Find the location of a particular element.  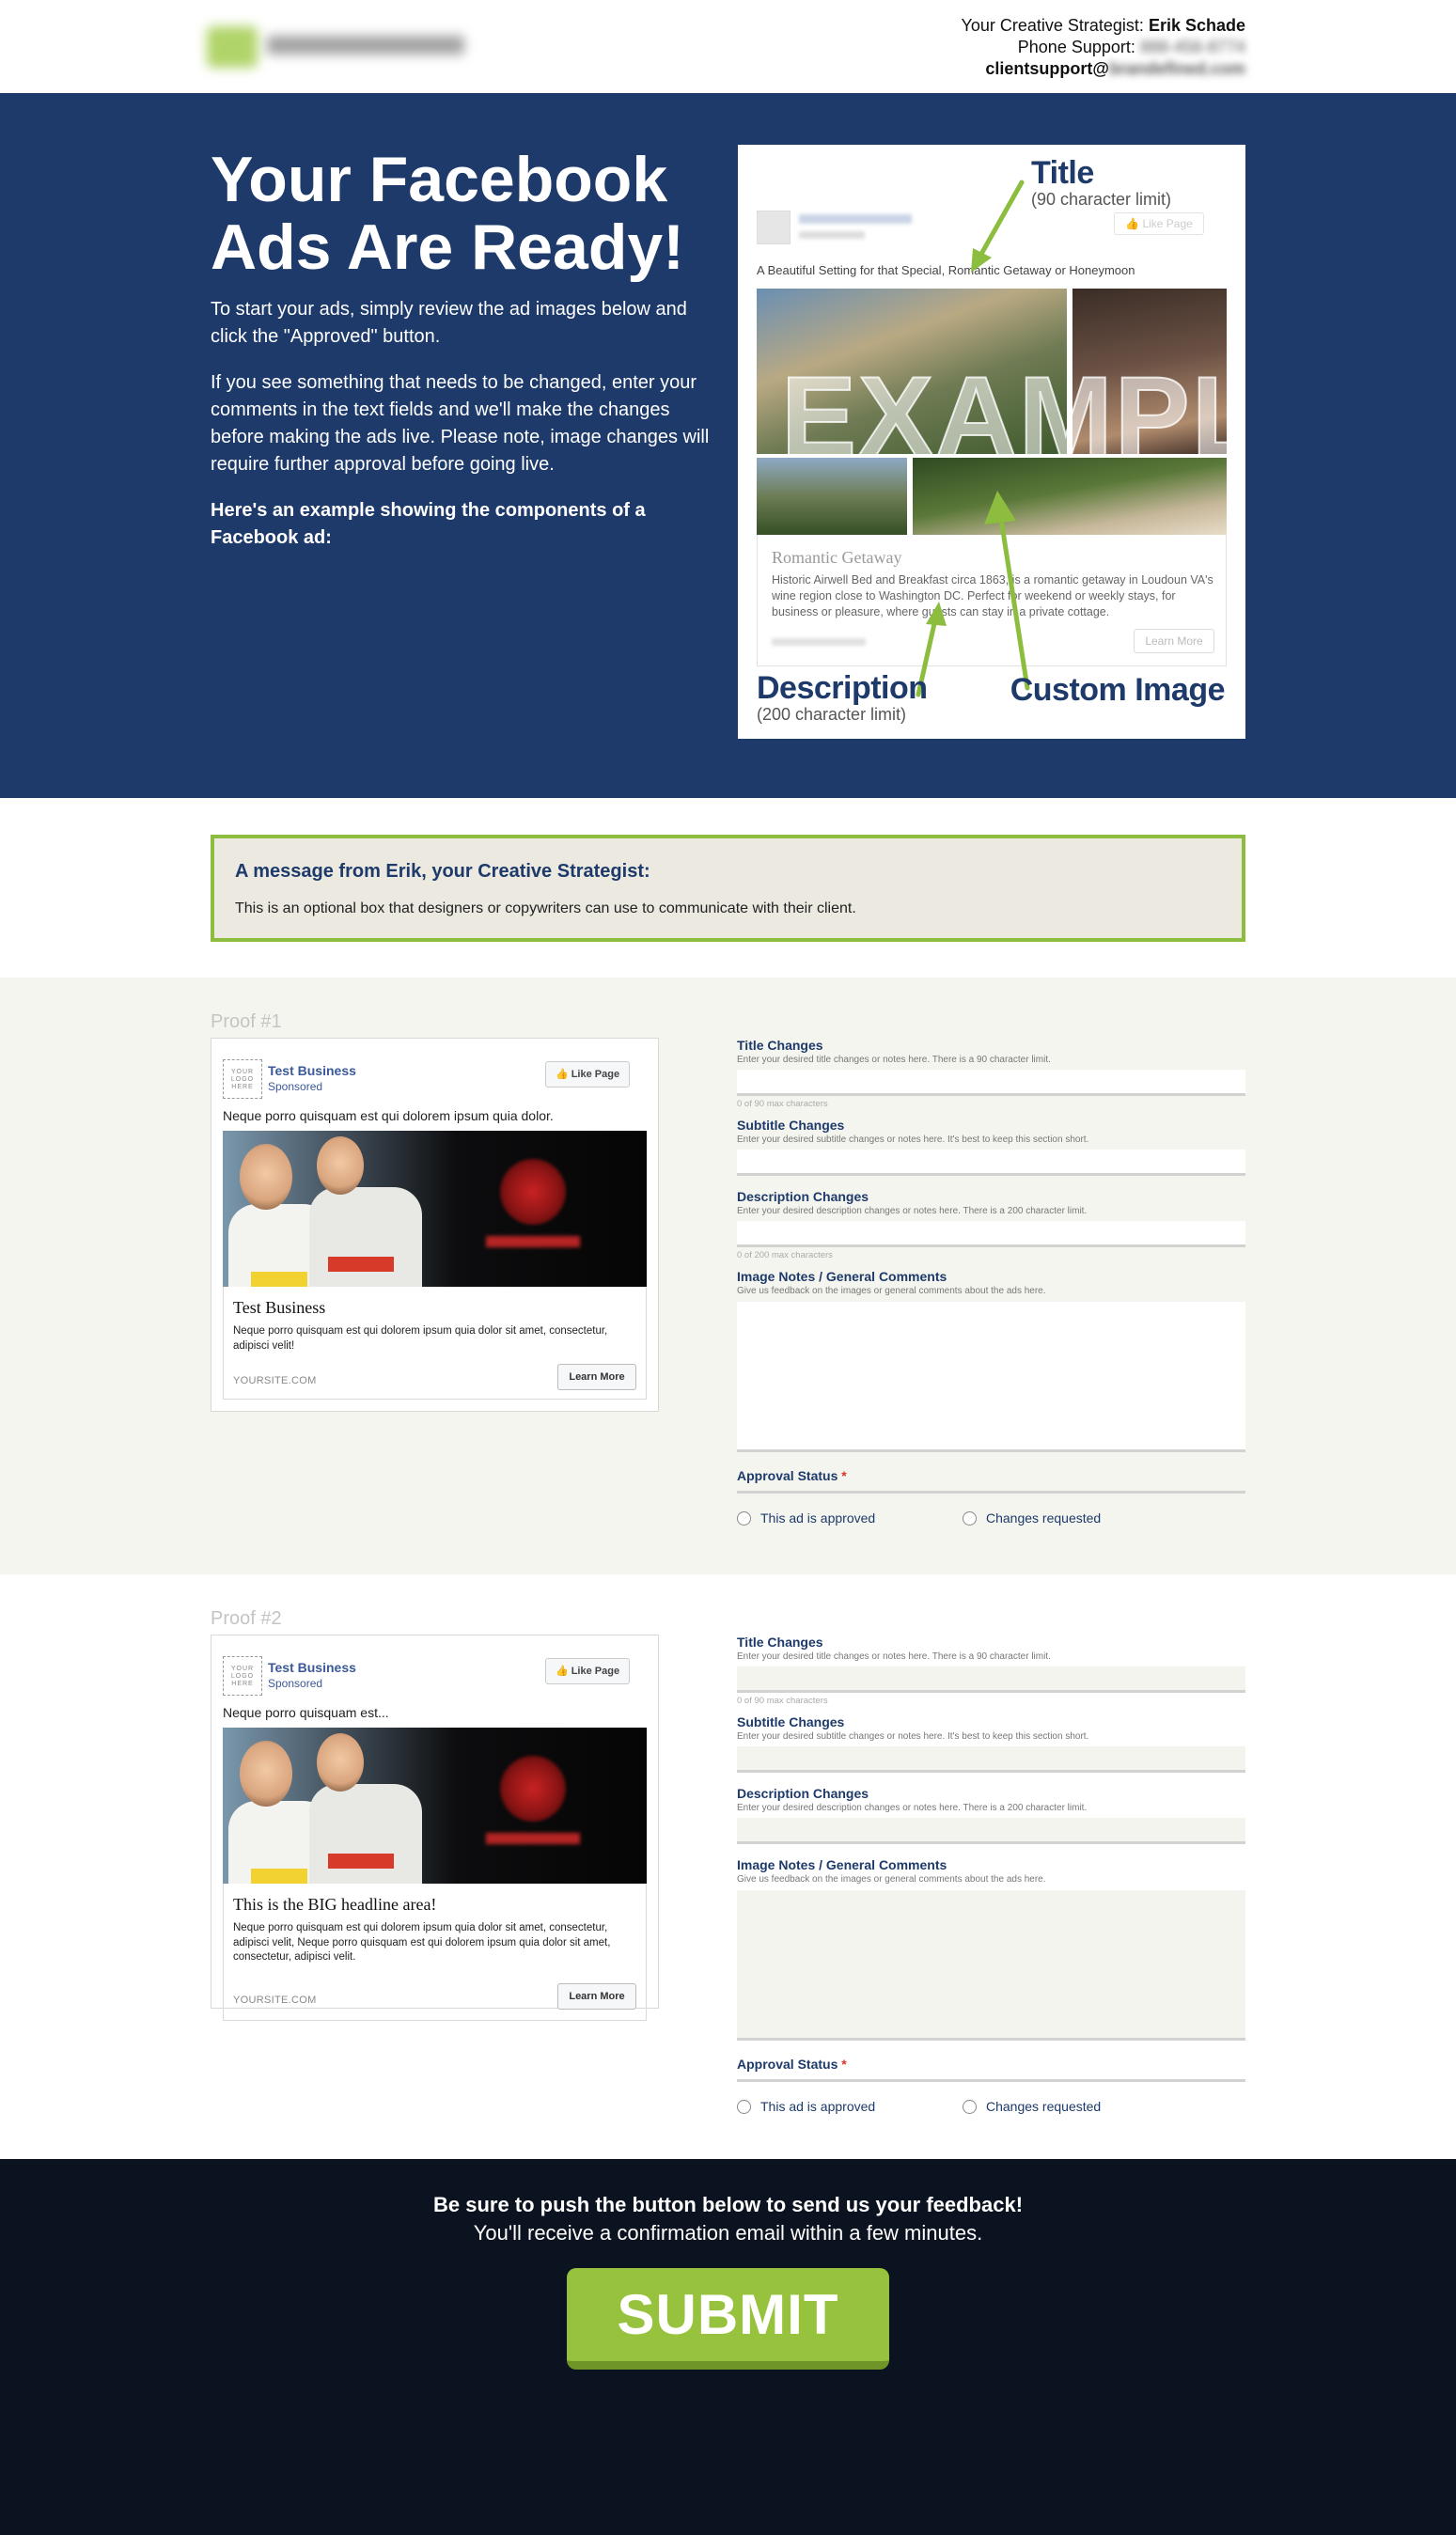

example-card-url is located at coordinates (819, 642).